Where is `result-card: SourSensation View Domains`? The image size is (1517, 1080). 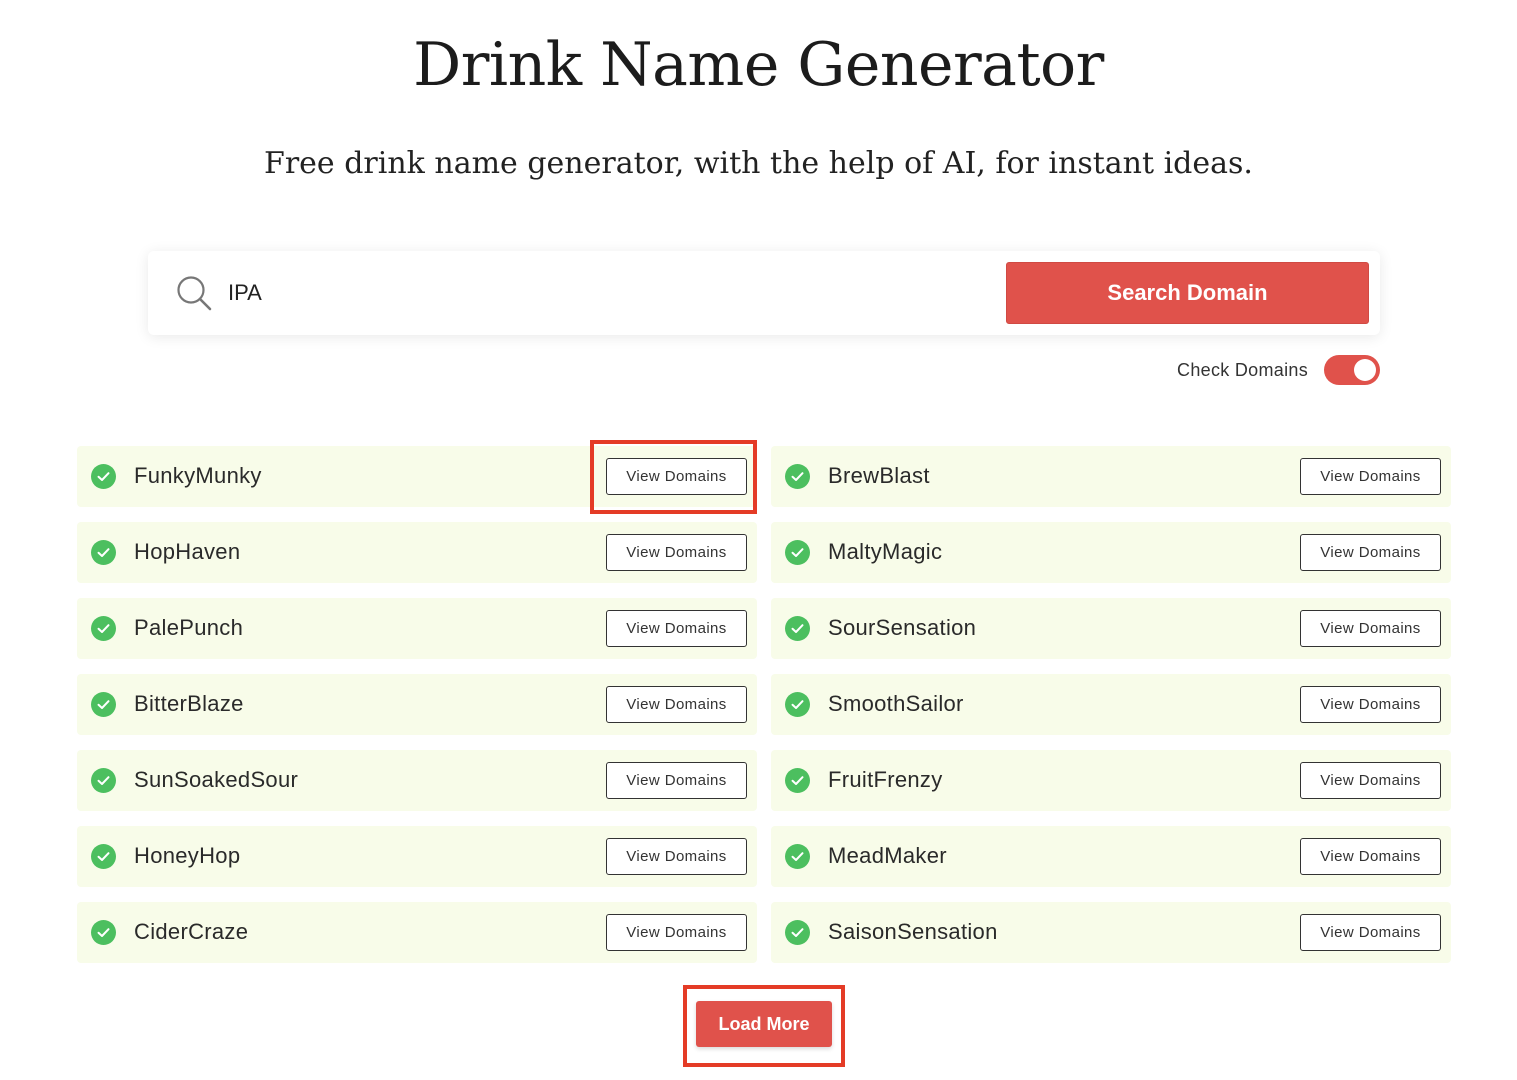
result-card: SourSensation View Domains is located at coordinates (1111, 628).